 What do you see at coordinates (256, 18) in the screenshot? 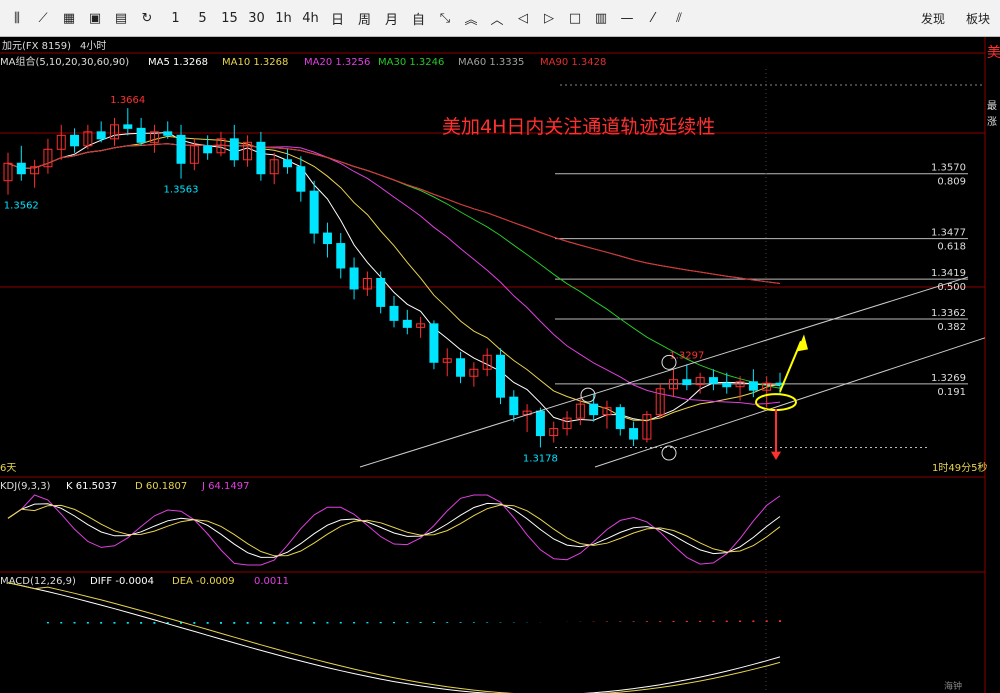
I see `period-button-3: 30` at bounding box center [256, 18].